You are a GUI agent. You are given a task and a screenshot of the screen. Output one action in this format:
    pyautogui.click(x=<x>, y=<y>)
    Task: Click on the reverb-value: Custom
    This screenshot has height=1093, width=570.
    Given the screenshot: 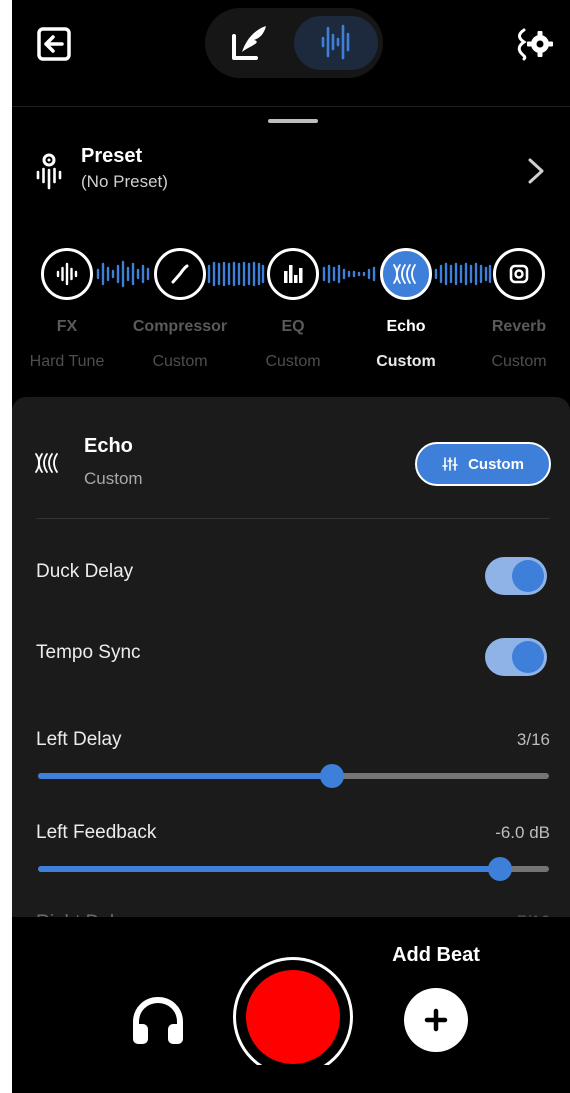 What is the action you would take?
    pyautogui.click(x=519, y=361)
    